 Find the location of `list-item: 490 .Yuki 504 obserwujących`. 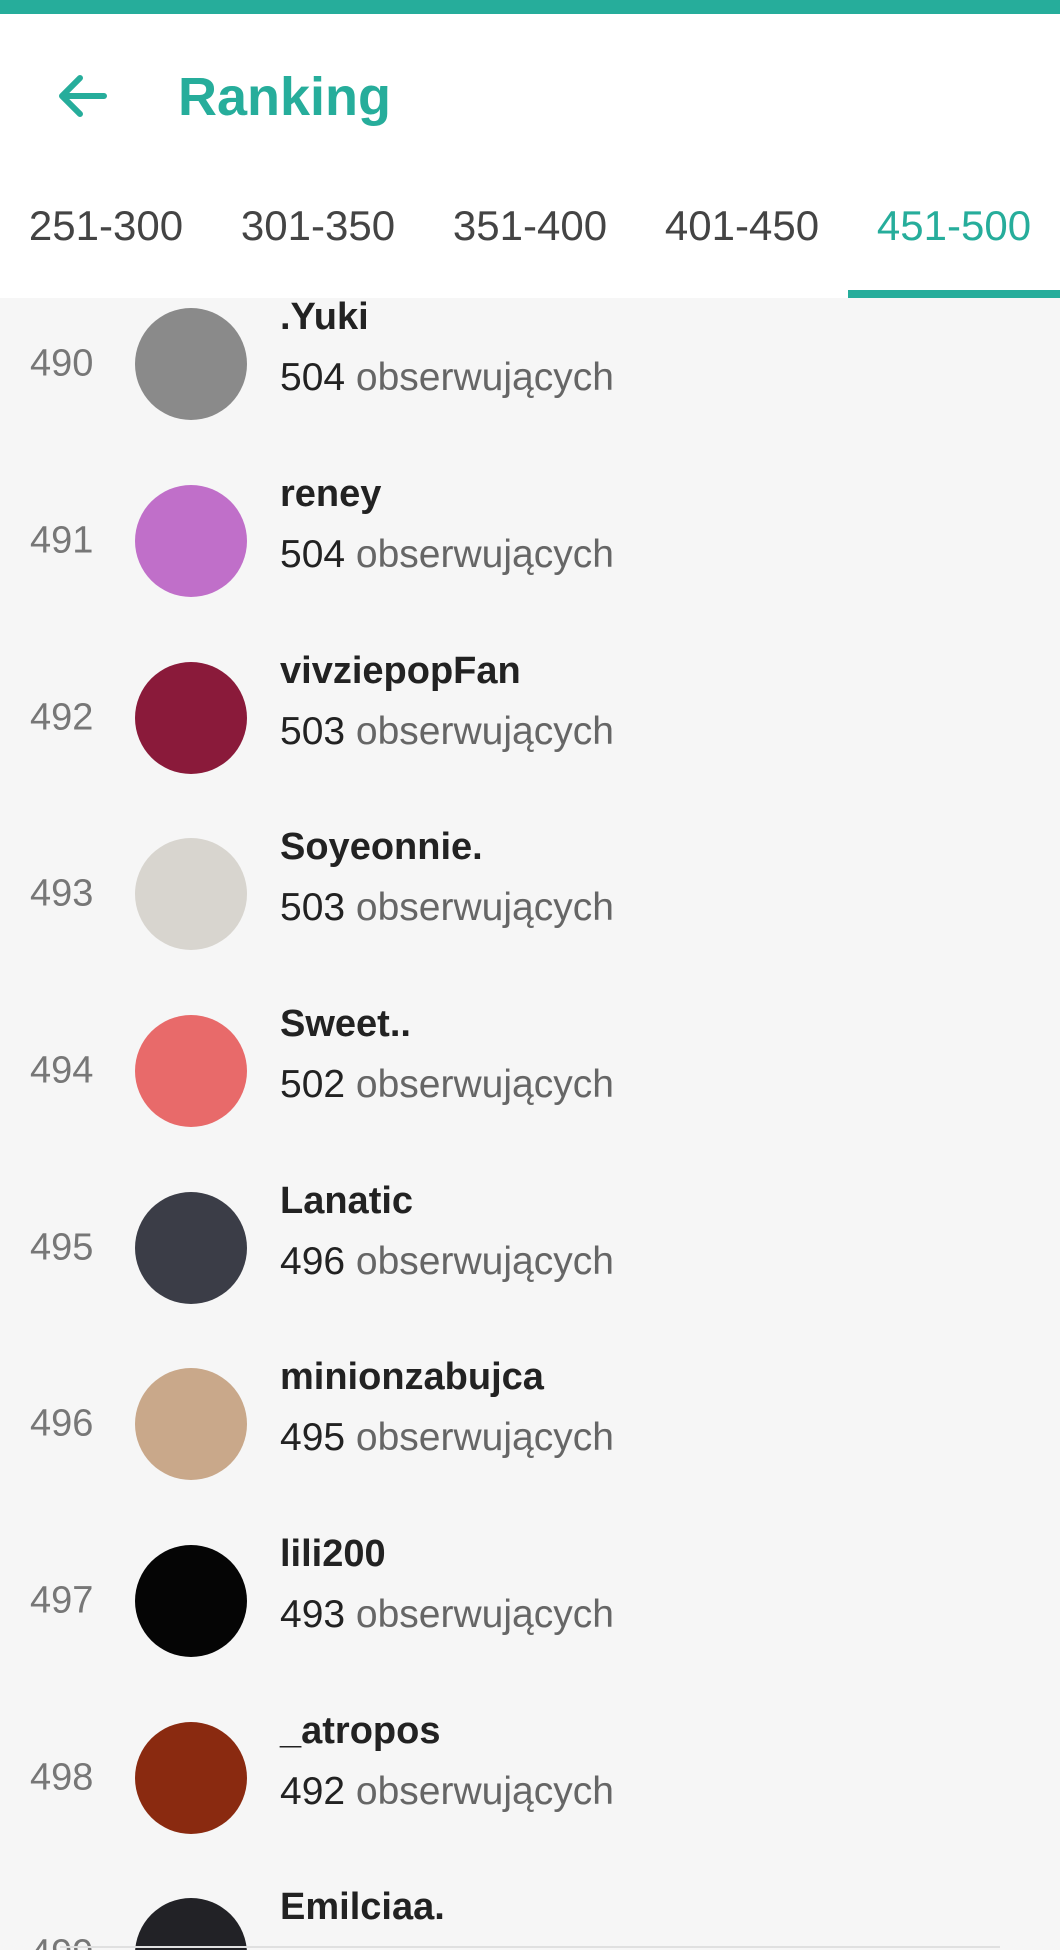

list-item: 490 .Yuki 504 obserwujących is located at coordinates (530, 375).